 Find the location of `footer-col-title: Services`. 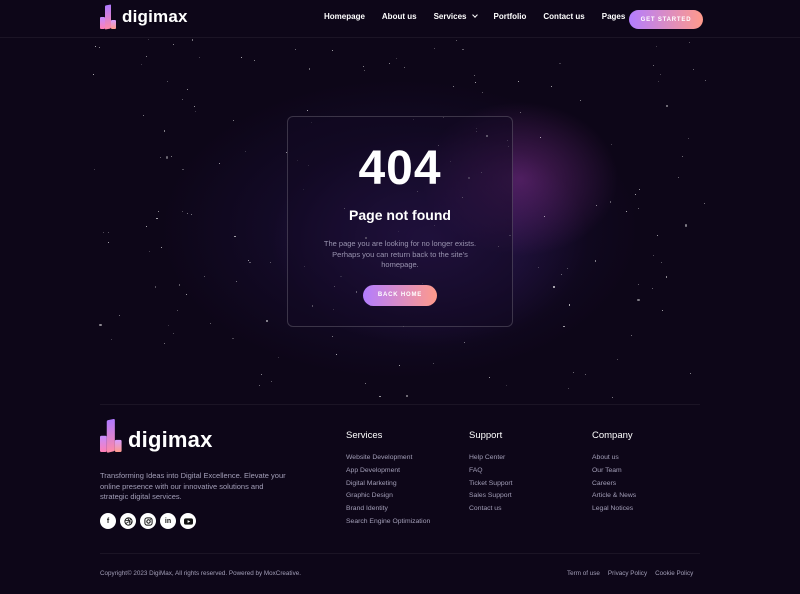

footer-col-title: Services is located at coordinates (364, 435).